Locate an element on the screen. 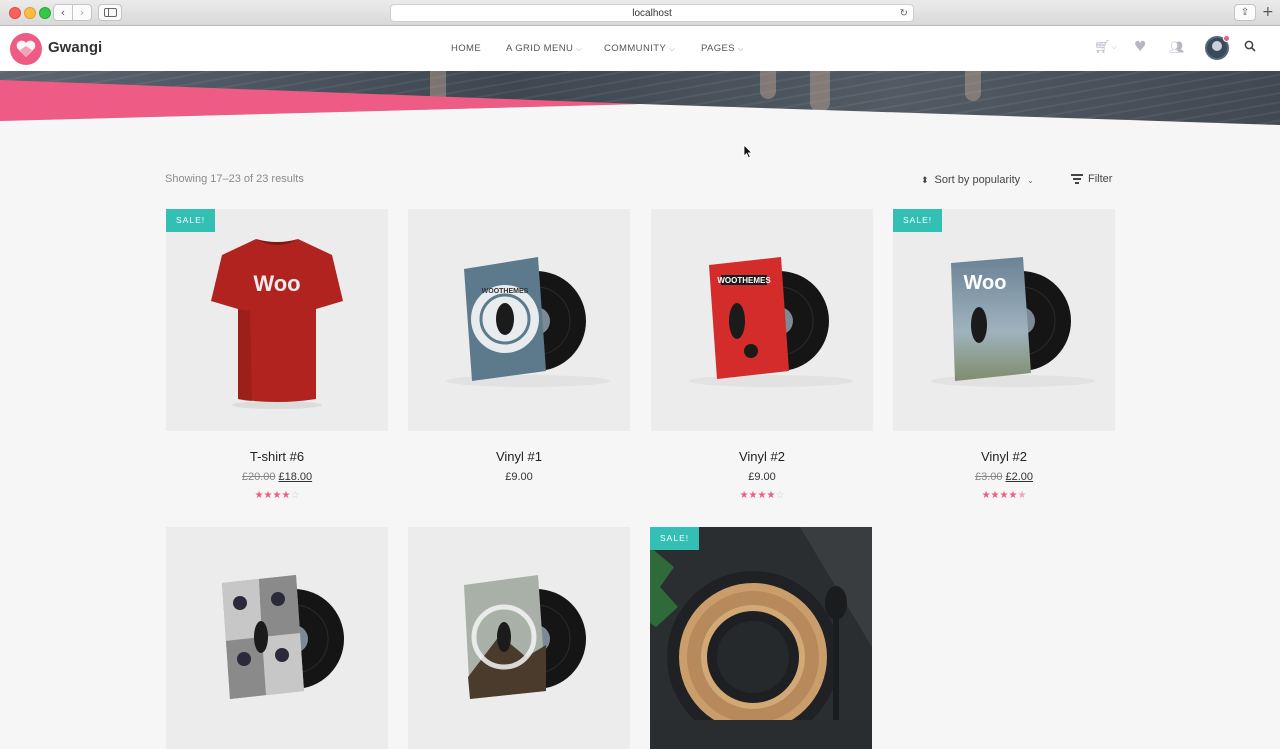 The image size is (1280, 749). vinyl-ninja-image is located at coordinates (283, 637).